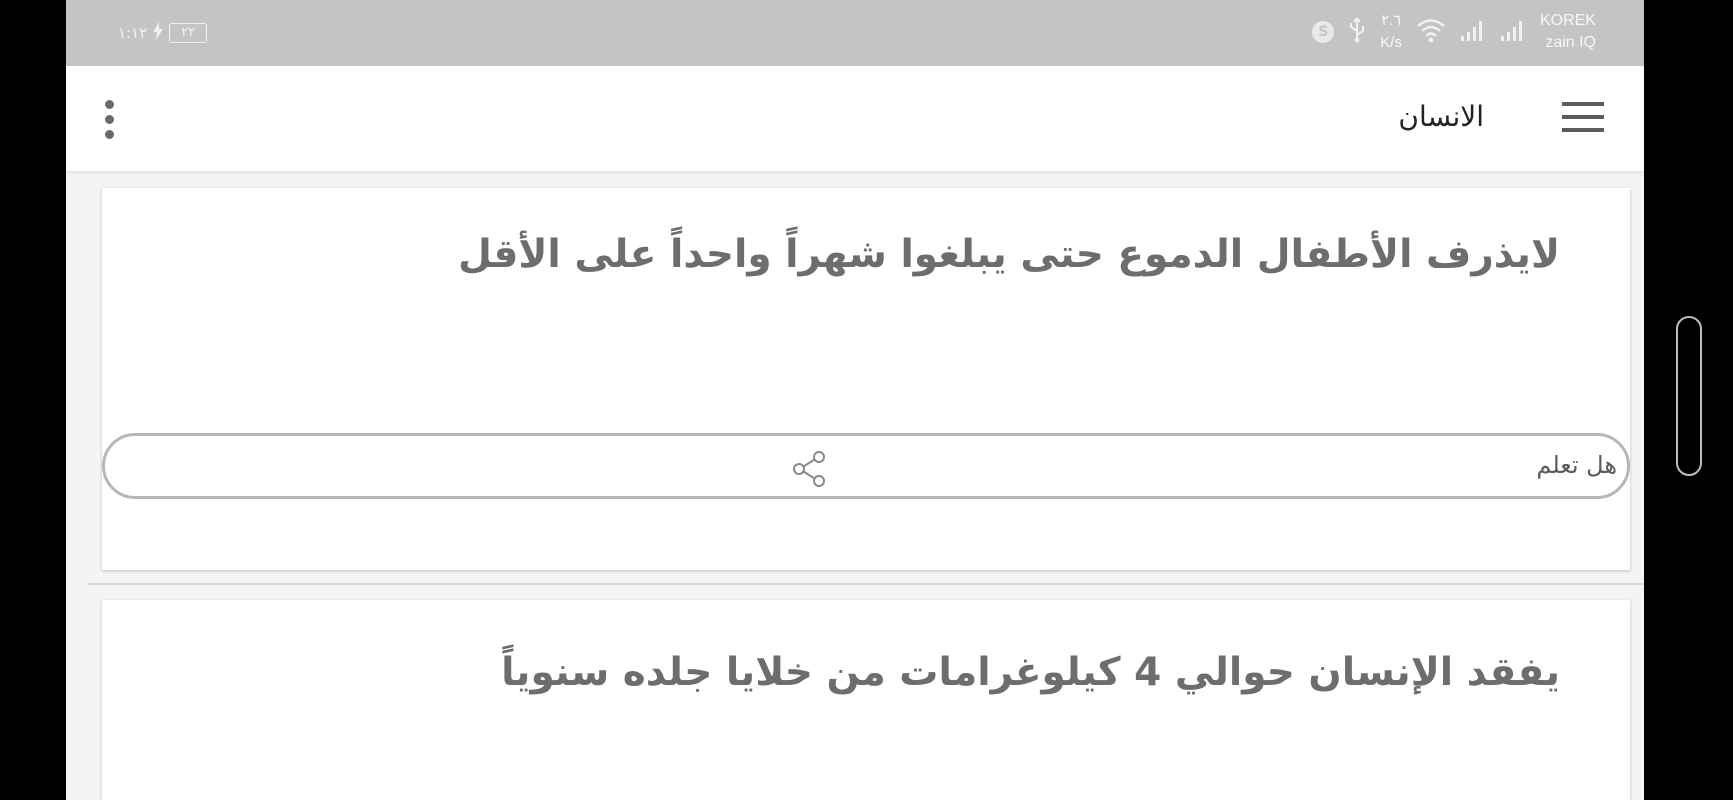  Describe the element at coordinates (1570, 42) in the screenshot. I see `carrier-2: zain IQ` at that location.